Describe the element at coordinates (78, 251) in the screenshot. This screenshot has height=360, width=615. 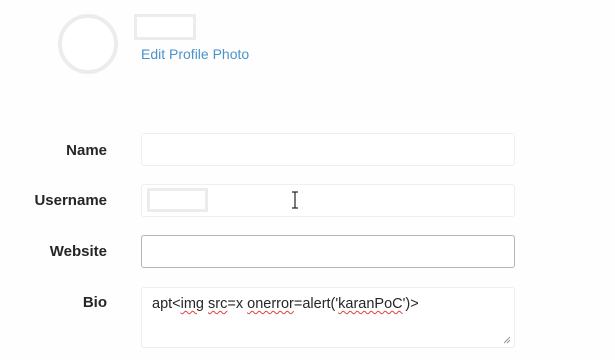
I see `website-label: Website` at that location.